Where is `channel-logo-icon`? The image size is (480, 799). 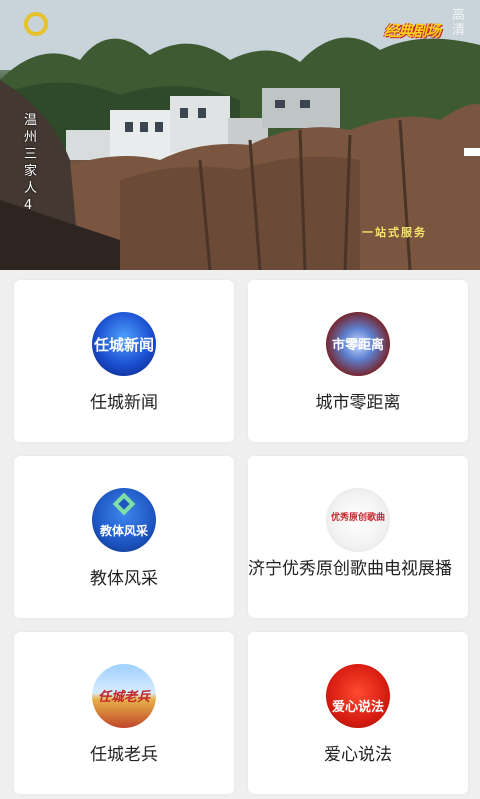 channel-logo-icon is located at coordinates (36, 24).